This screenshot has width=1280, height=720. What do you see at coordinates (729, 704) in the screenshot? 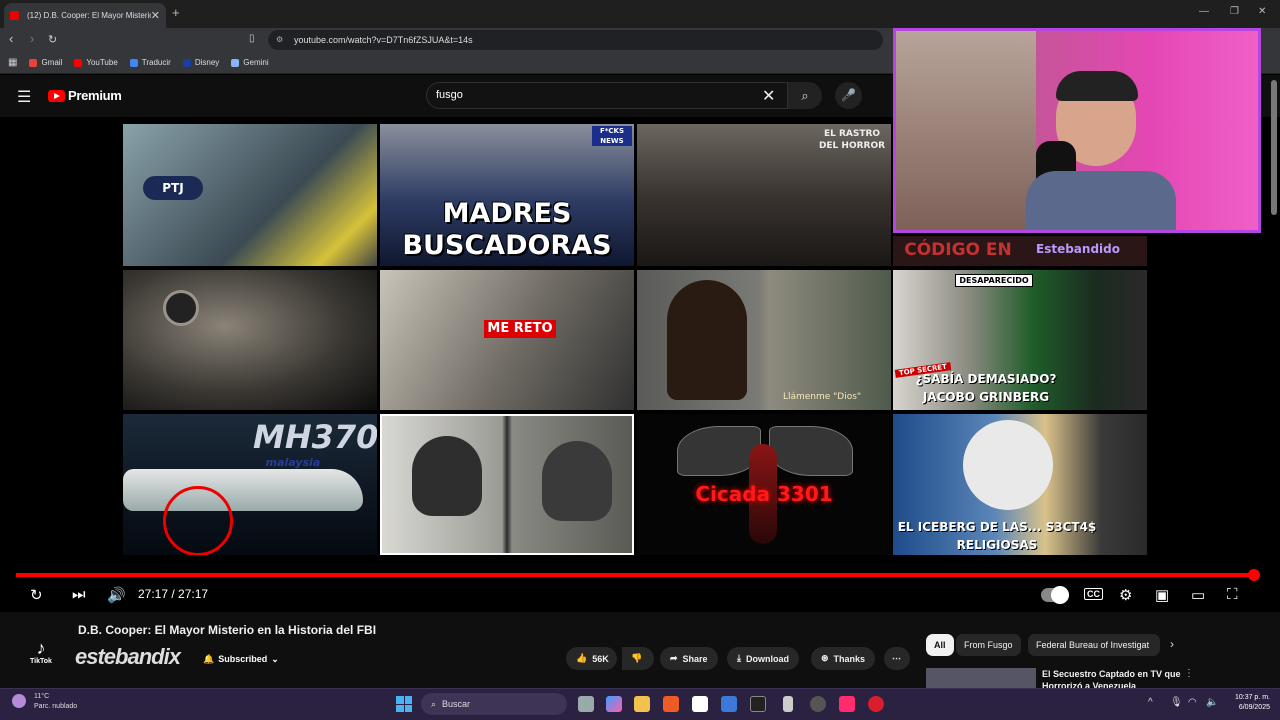
I see `app-icon-blue` at bounding box center [729, 704].